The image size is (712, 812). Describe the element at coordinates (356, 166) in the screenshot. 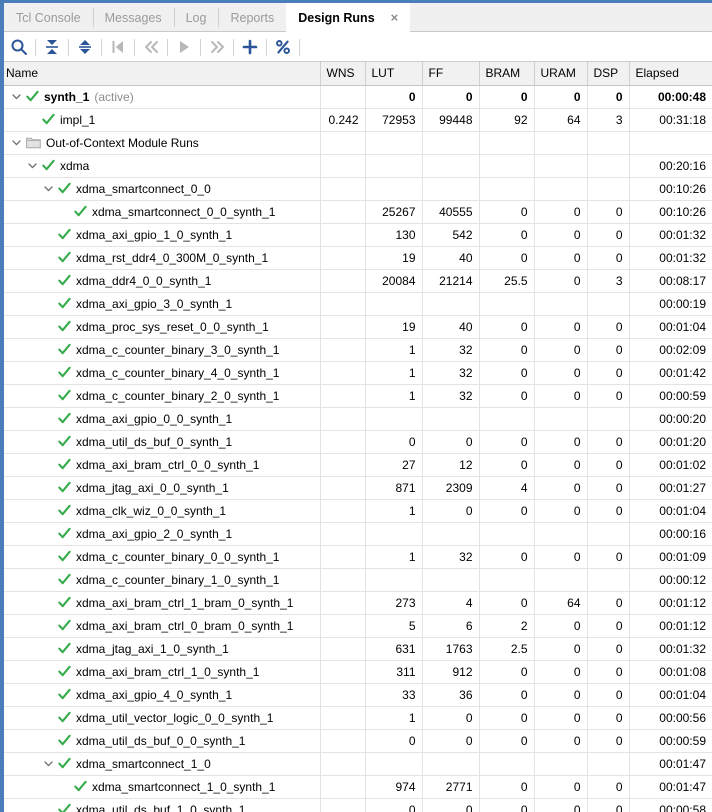

I see `table-row: xdma 00:20:16` at that location.